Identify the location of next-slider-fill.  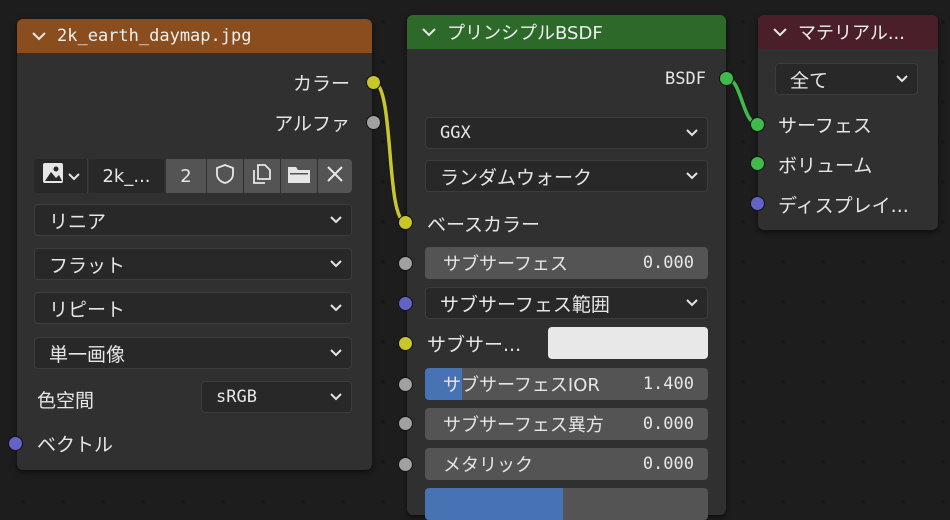
(494, 504).